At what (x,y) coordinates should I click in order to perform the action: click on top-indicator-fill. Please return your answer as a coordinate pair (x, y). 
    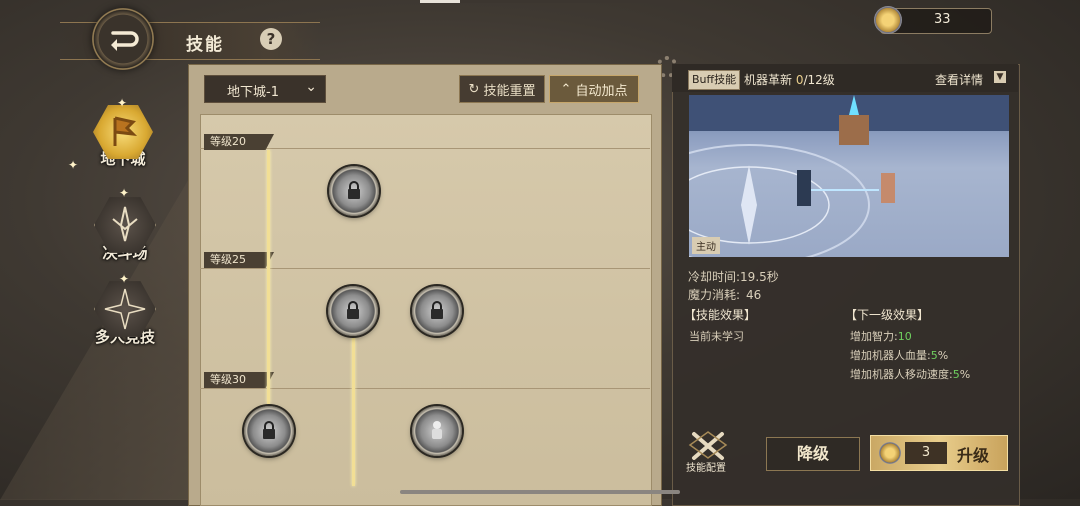
    Looking at the image, I should click on (440, 1).